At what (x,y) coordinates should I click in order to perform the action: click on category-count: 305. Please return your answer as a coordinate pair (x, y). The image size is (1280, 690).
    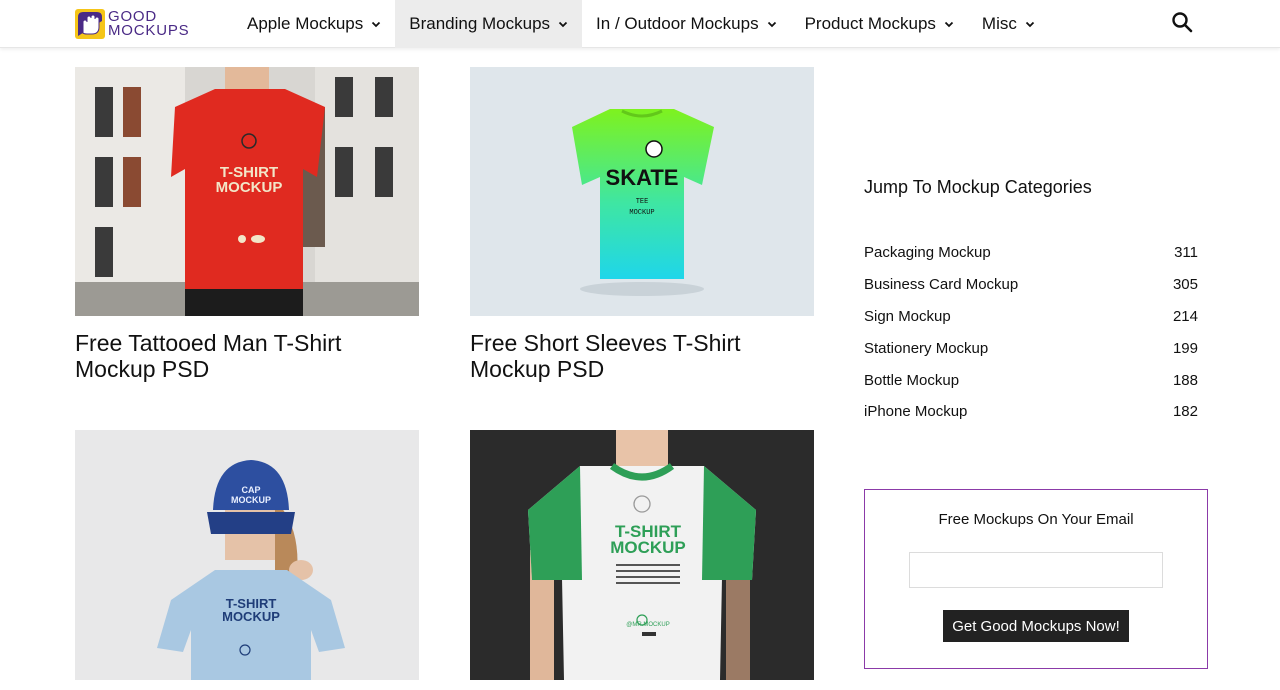
    Looking at the image, I should click on (1185, 285).